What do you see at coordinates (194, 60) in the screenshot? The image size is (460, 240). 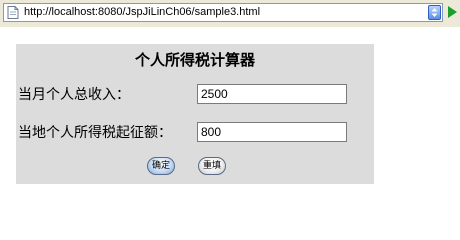 I see `calculator-title: 个人所得税计算器` at bounding box center [194, 60].